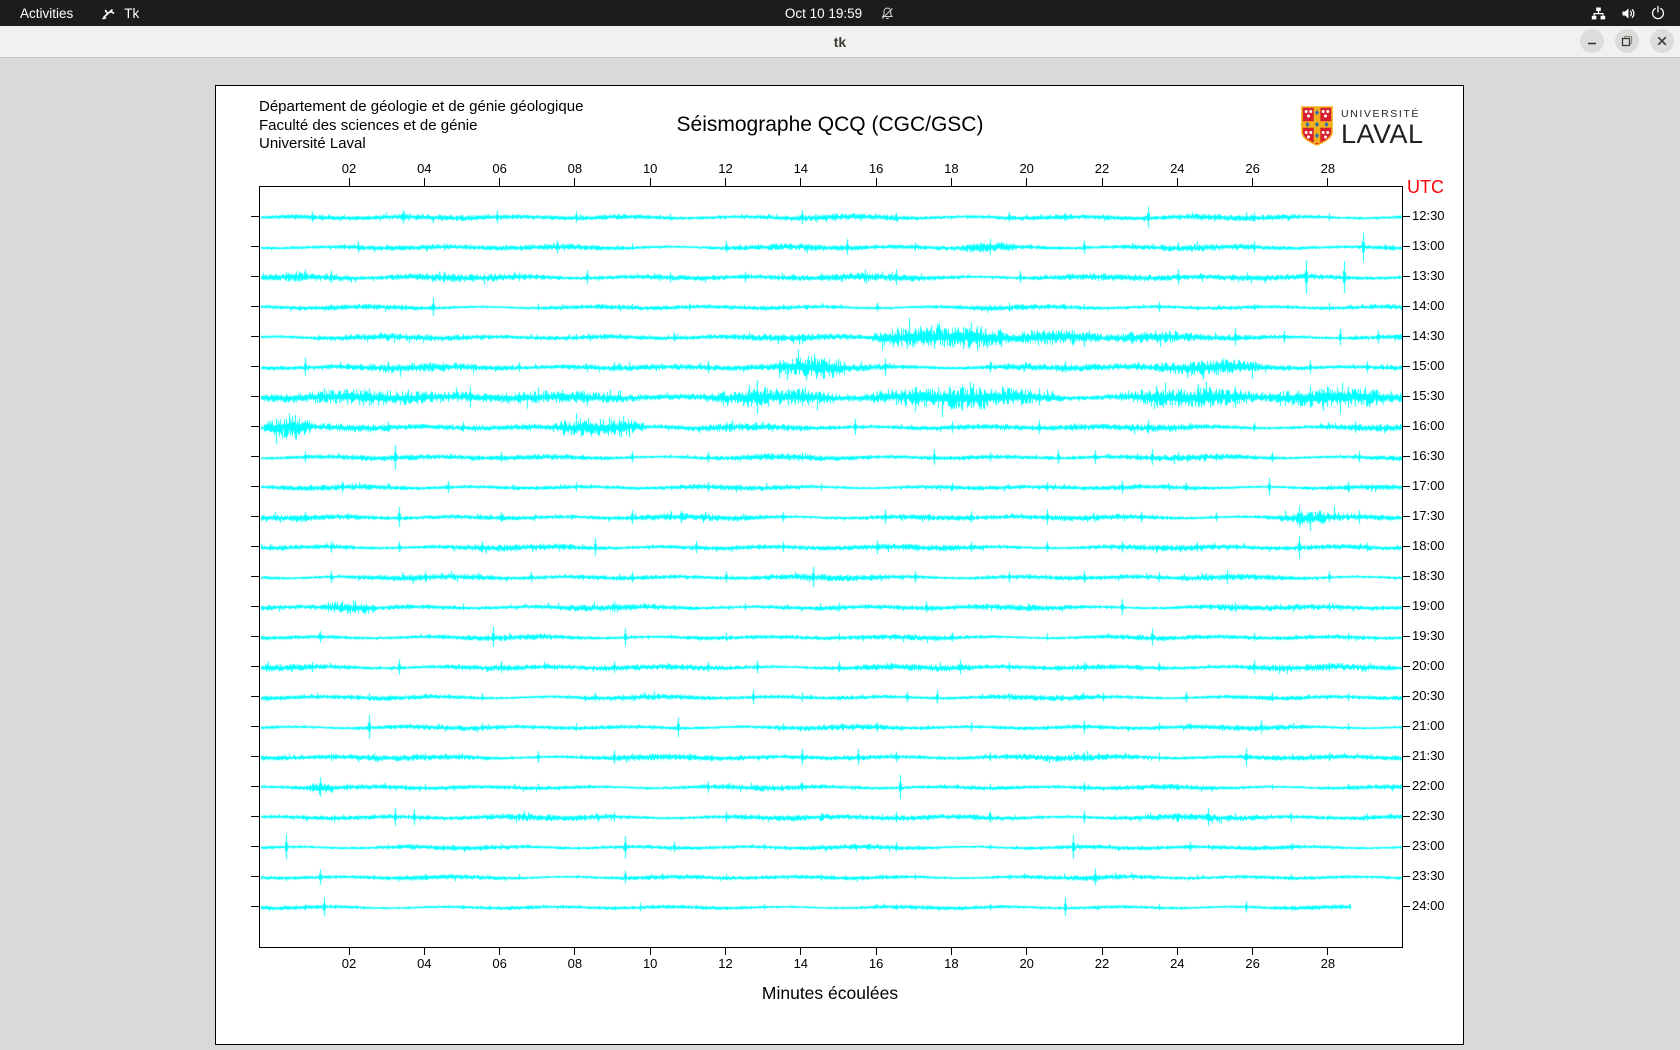 The width and height of the screenshot is (1680, 1050). I want to click on restore-button, so click(1627, 41).